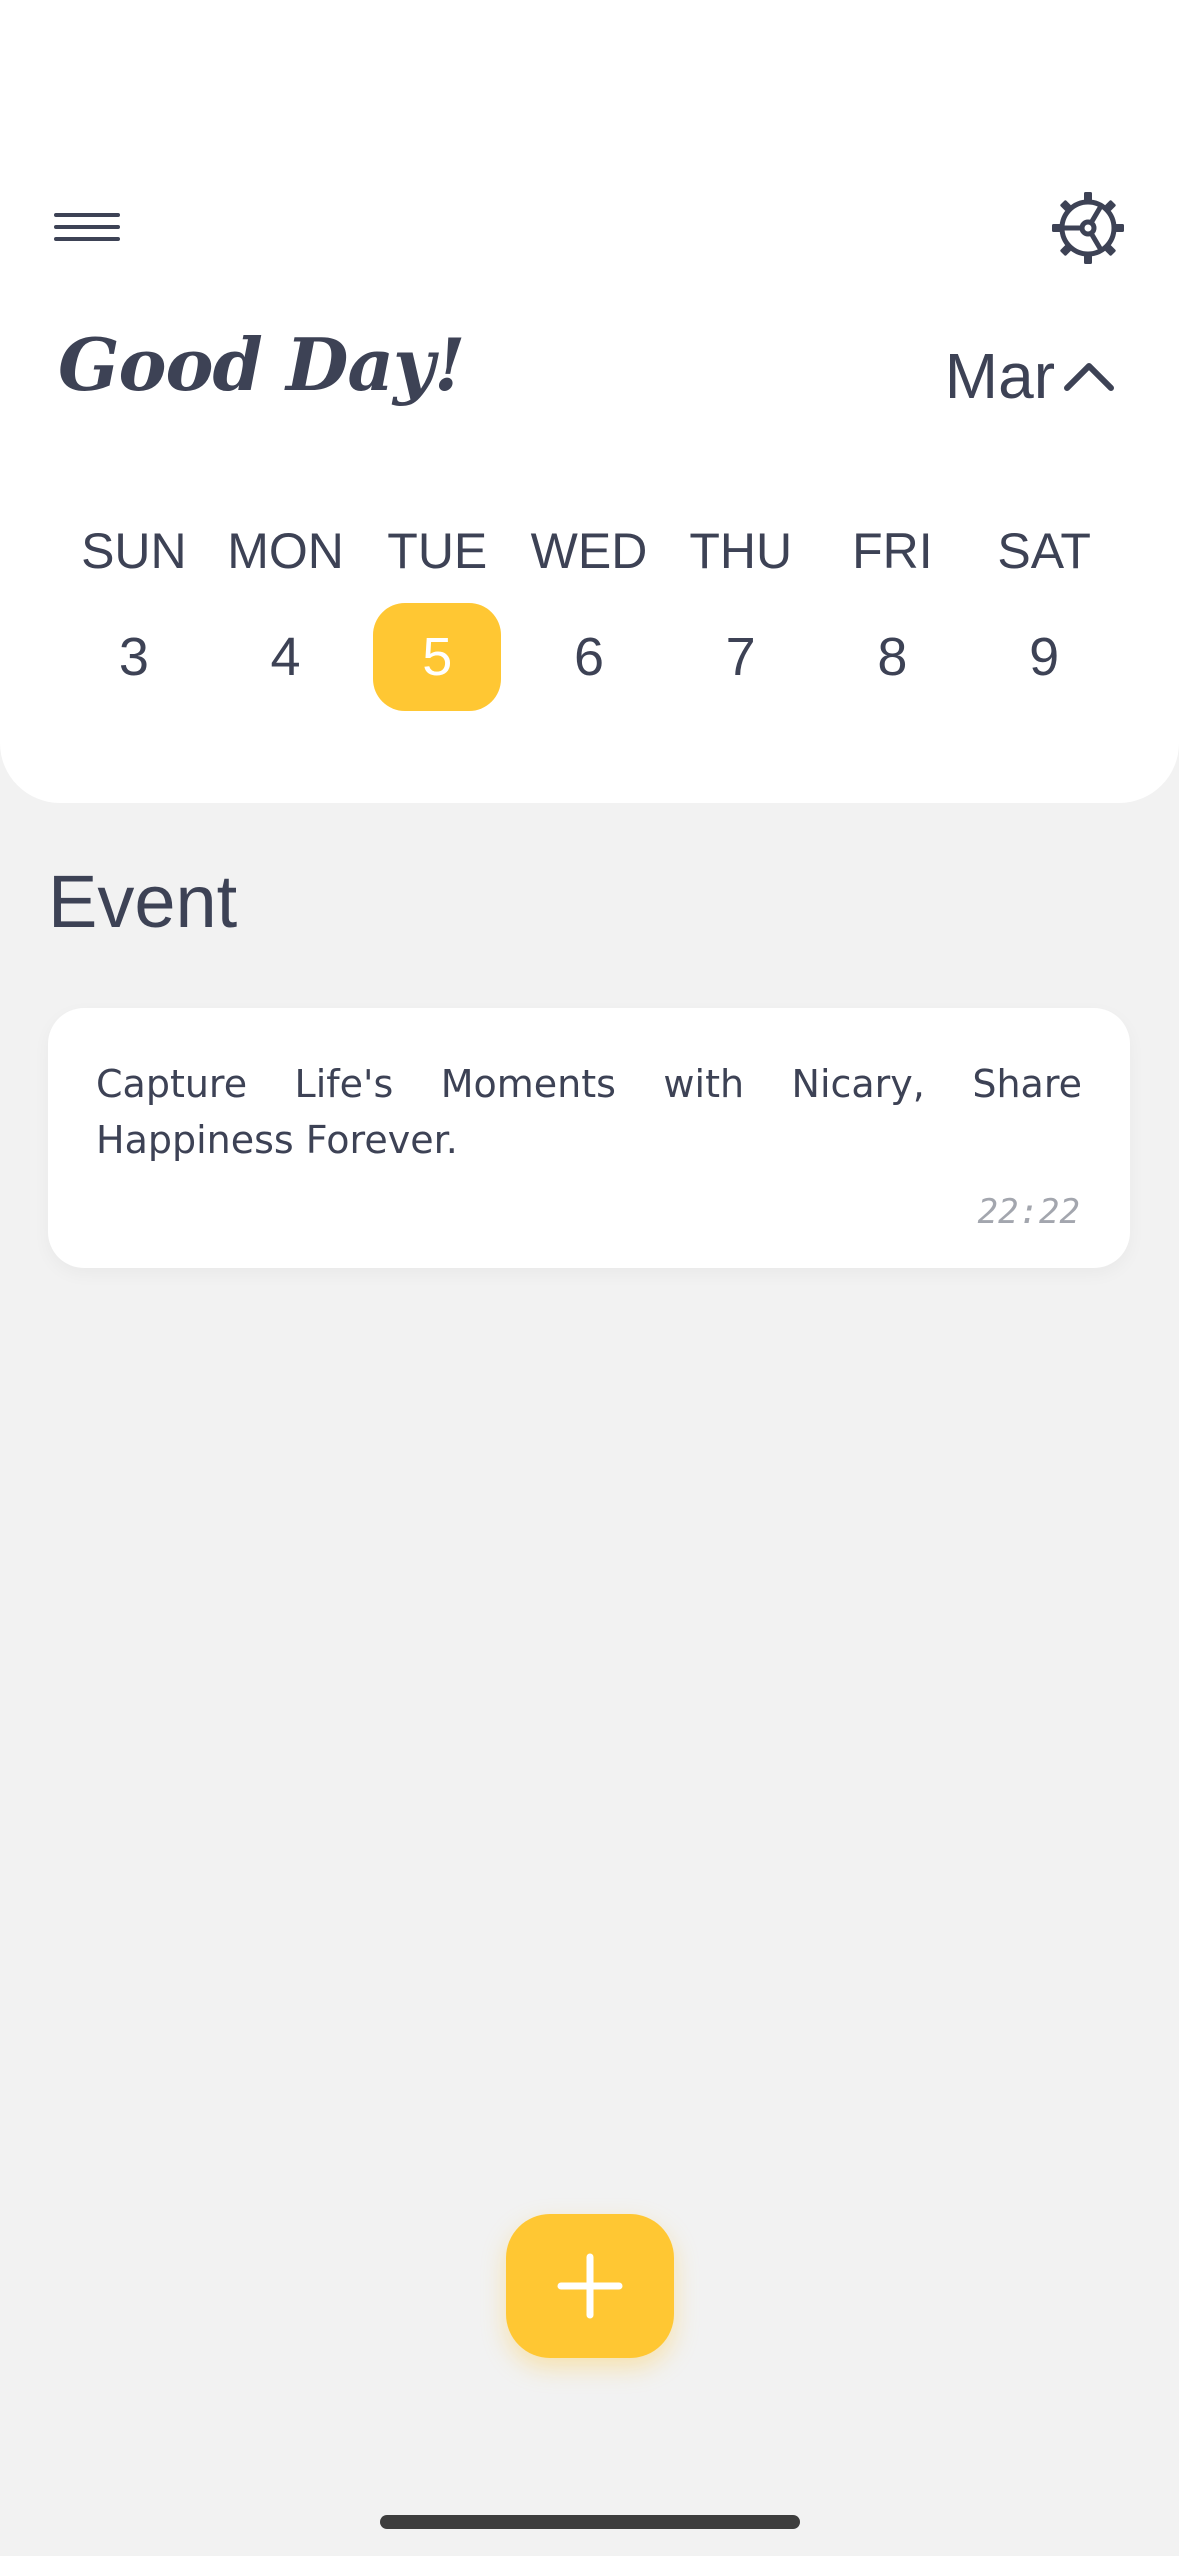 This screenshot has height=2556, width=1179. What do you see at coordinates (134, 551) in the screenshot?
I see `weekday-label-sun: SUN` at bounding box center [134, 551].